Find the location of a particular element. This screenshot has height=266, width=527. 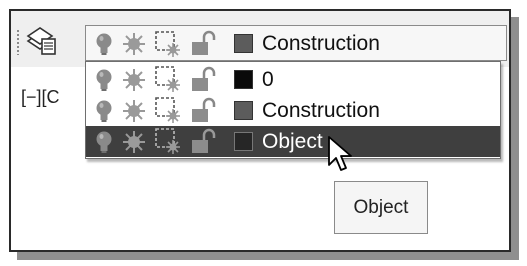

toolbar-grip is located at coordinates (18, 42).